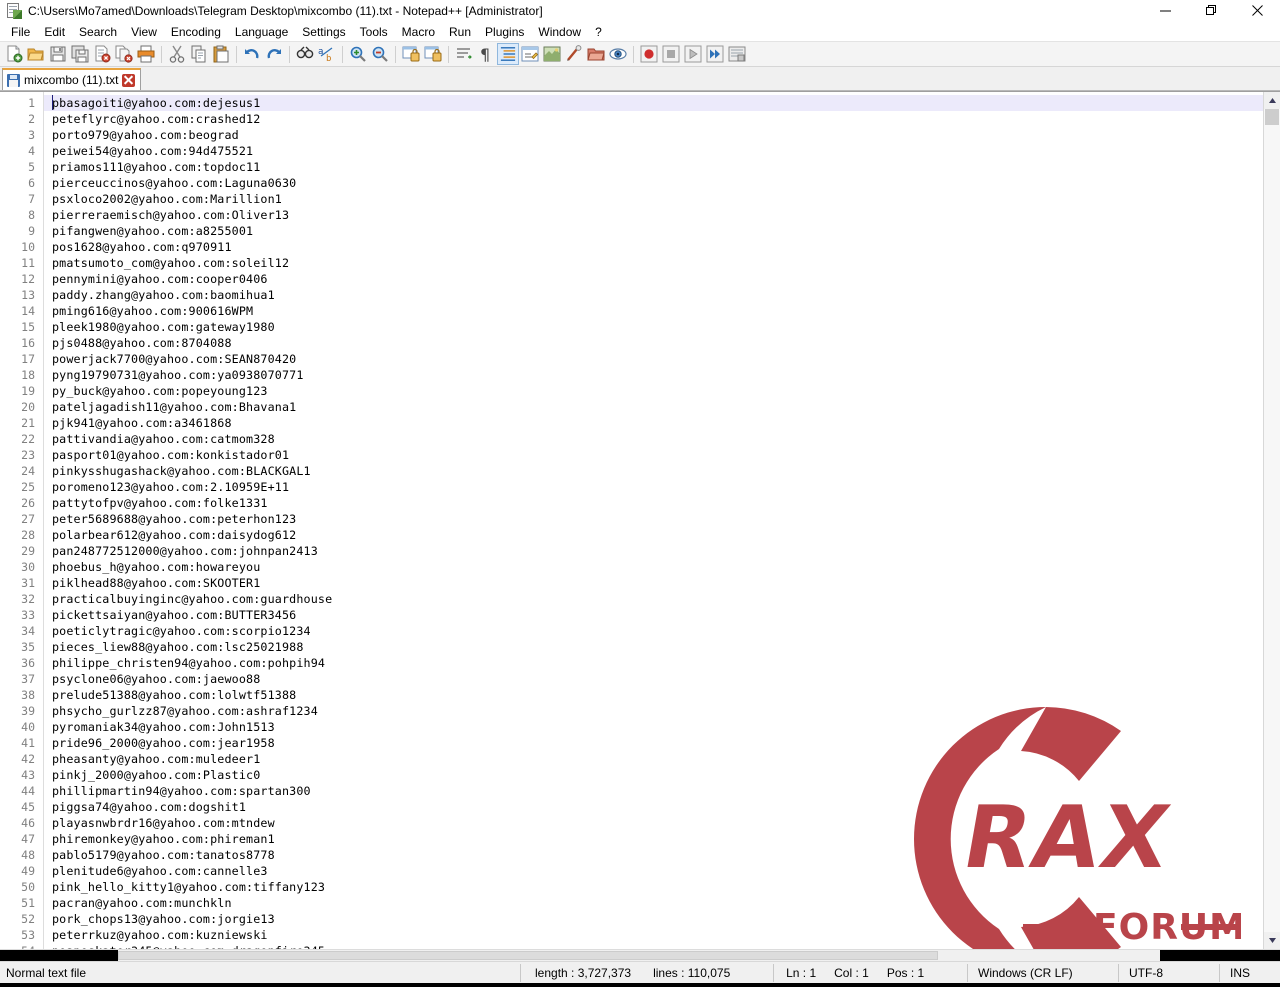  I want to click on new-file-icon, so click(14, 54).